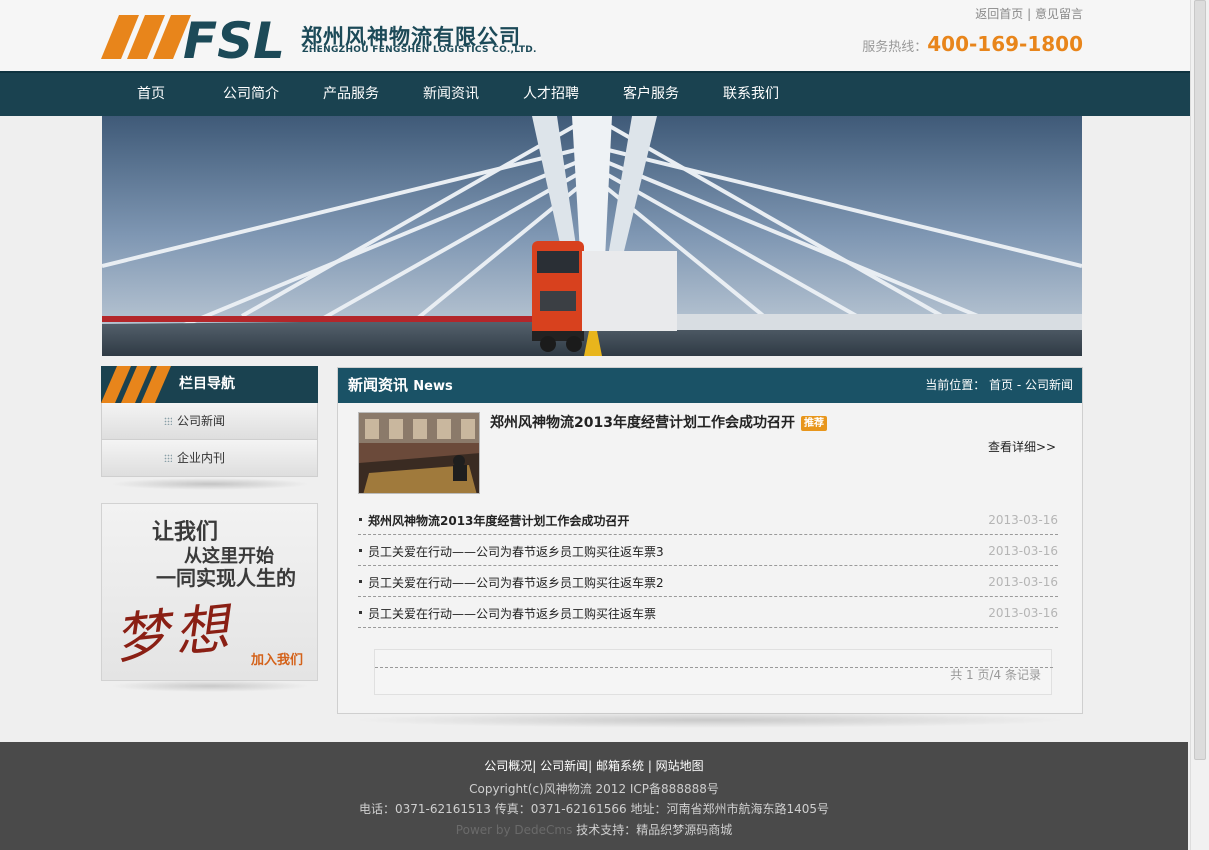 The width and height of the screenshot is (1209, 850). What do you see at coordinates (207, 384) in the screenshot?
I see `sidebar-title: 栏目导航` at bounding box center [207, 384].